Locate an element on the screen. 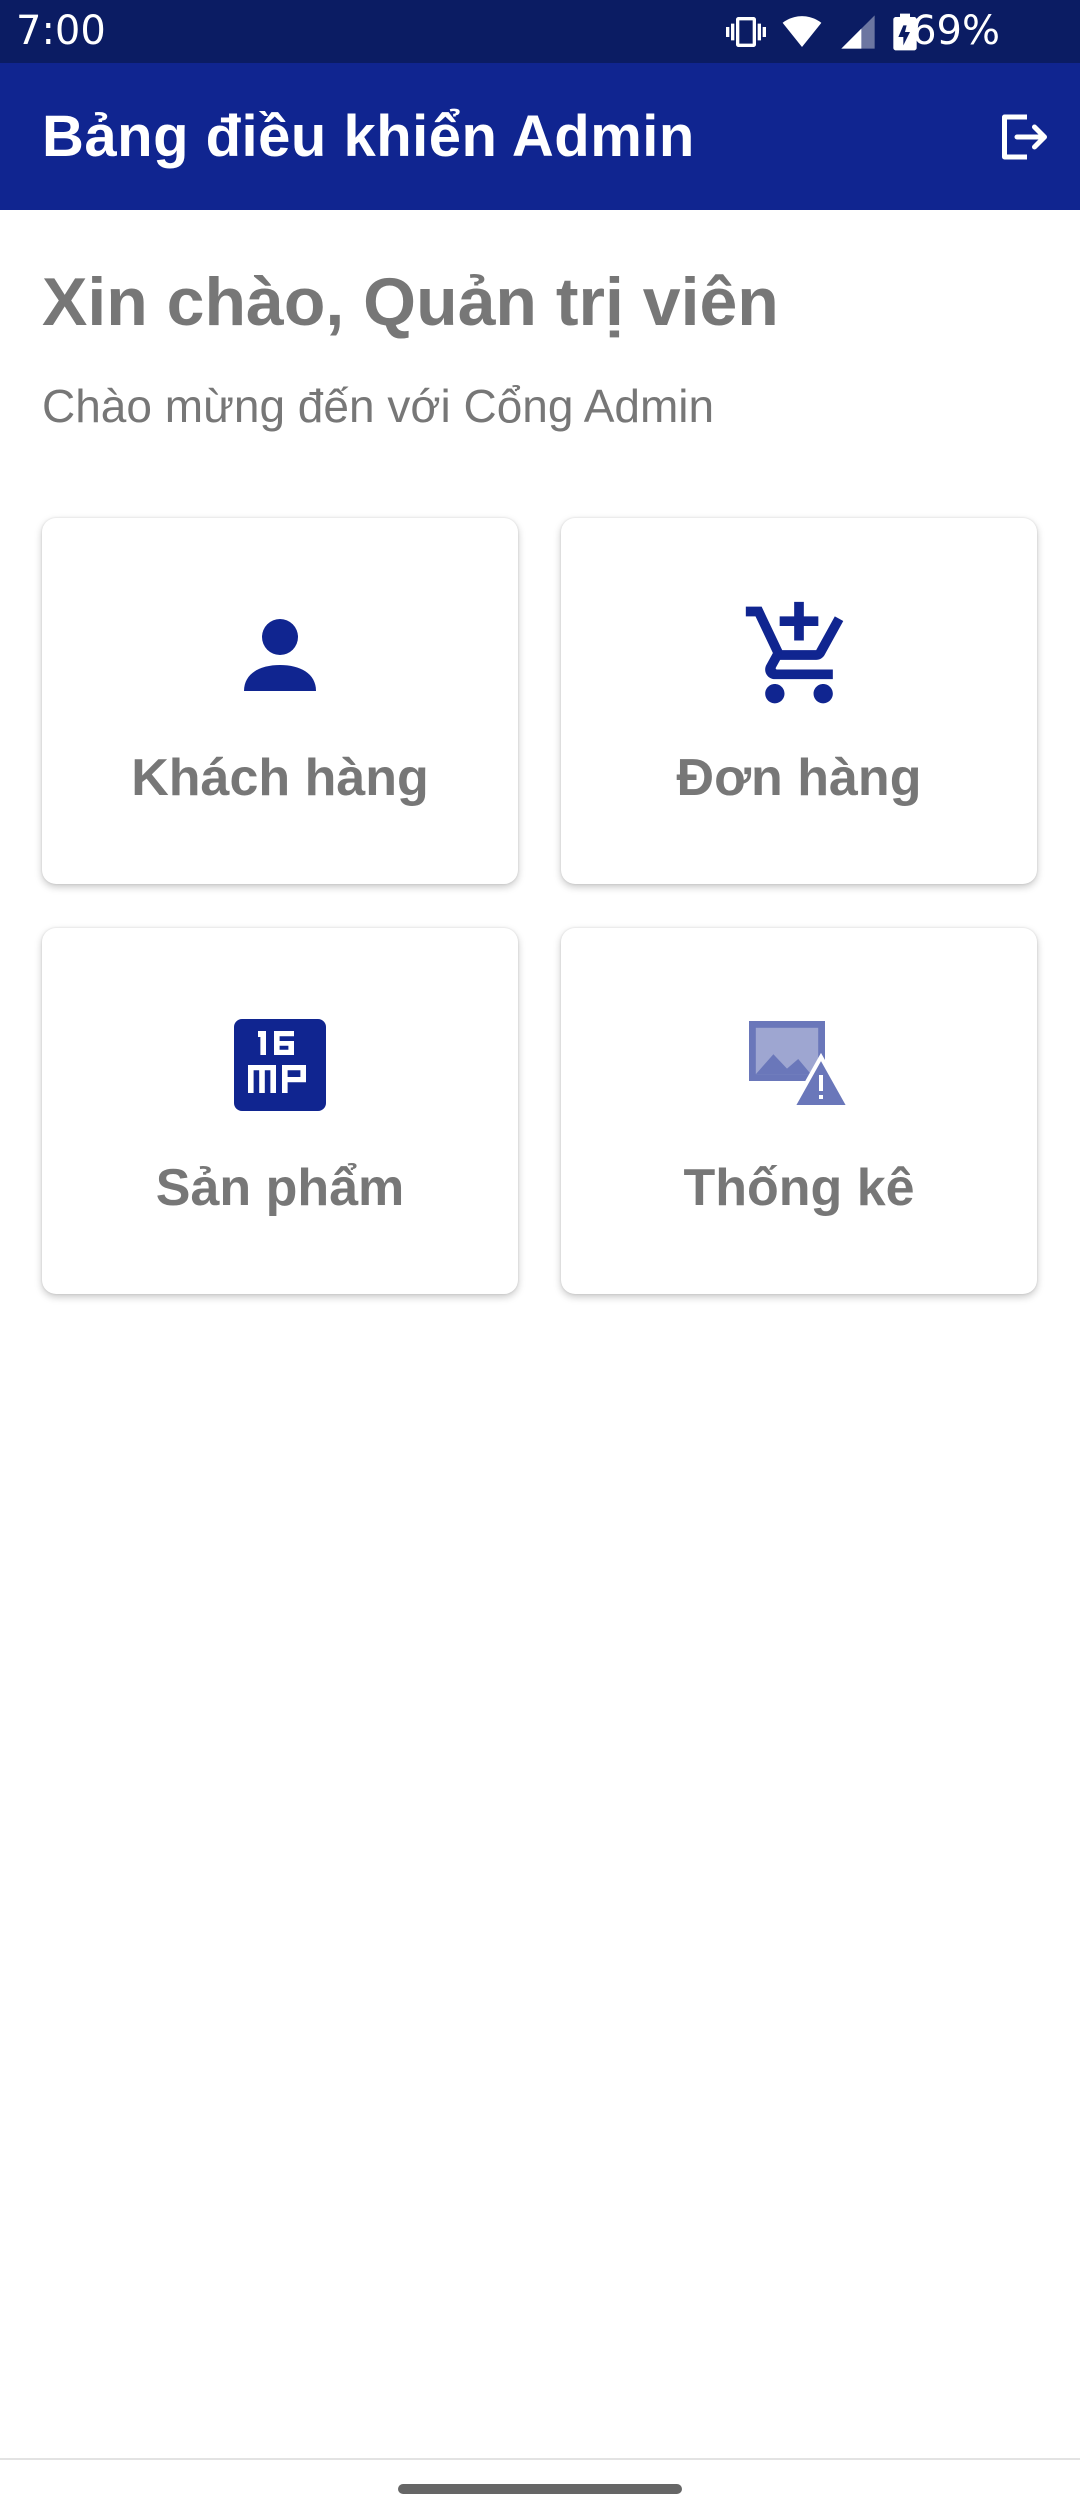  products-card-label: Sản phẩm is located at coordinates (280, 1188).